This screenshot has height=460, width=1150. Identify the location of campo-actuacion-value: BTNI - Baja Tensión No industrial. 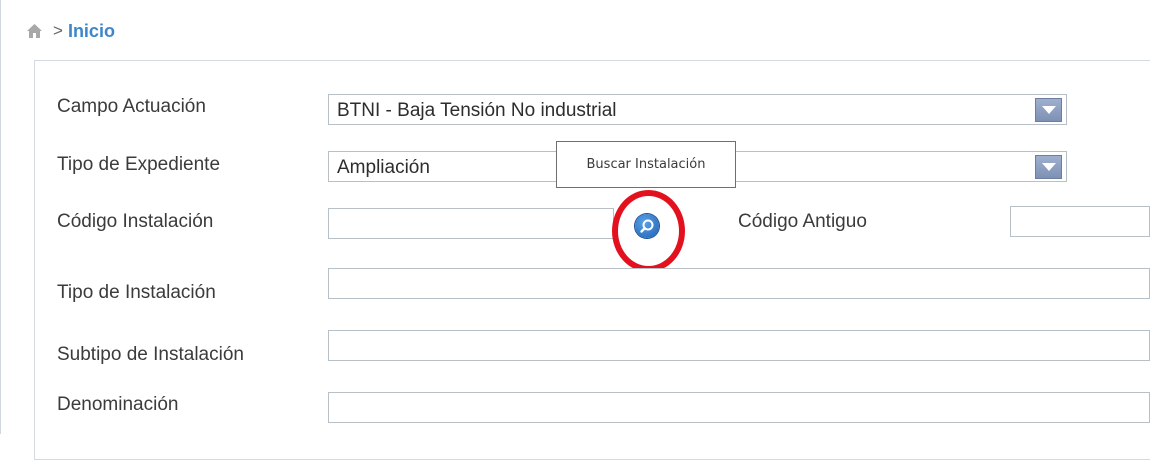
(477, 110).